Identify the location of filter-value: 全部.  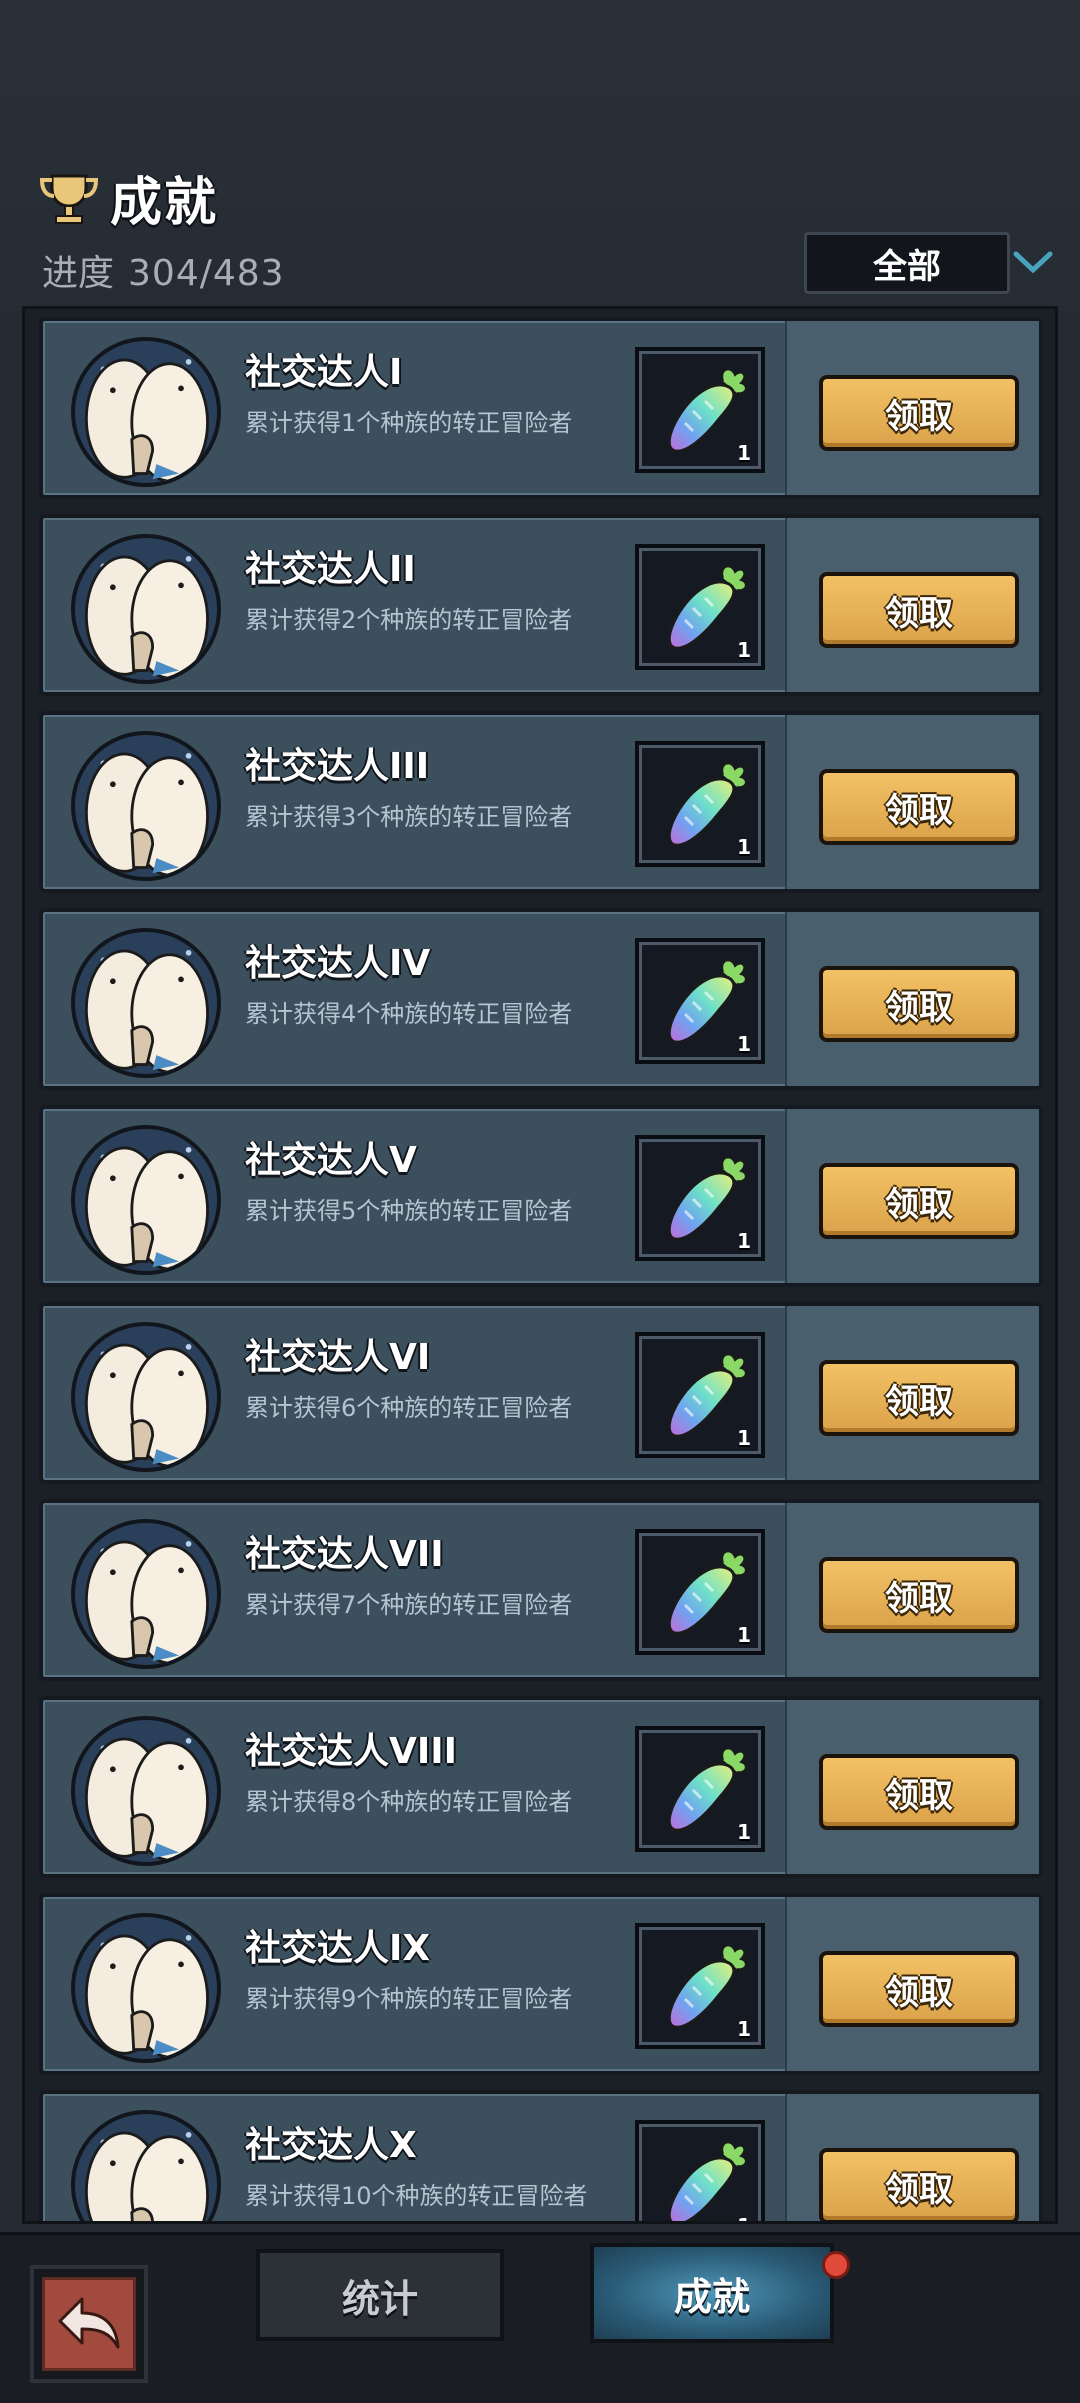
(907, 266).